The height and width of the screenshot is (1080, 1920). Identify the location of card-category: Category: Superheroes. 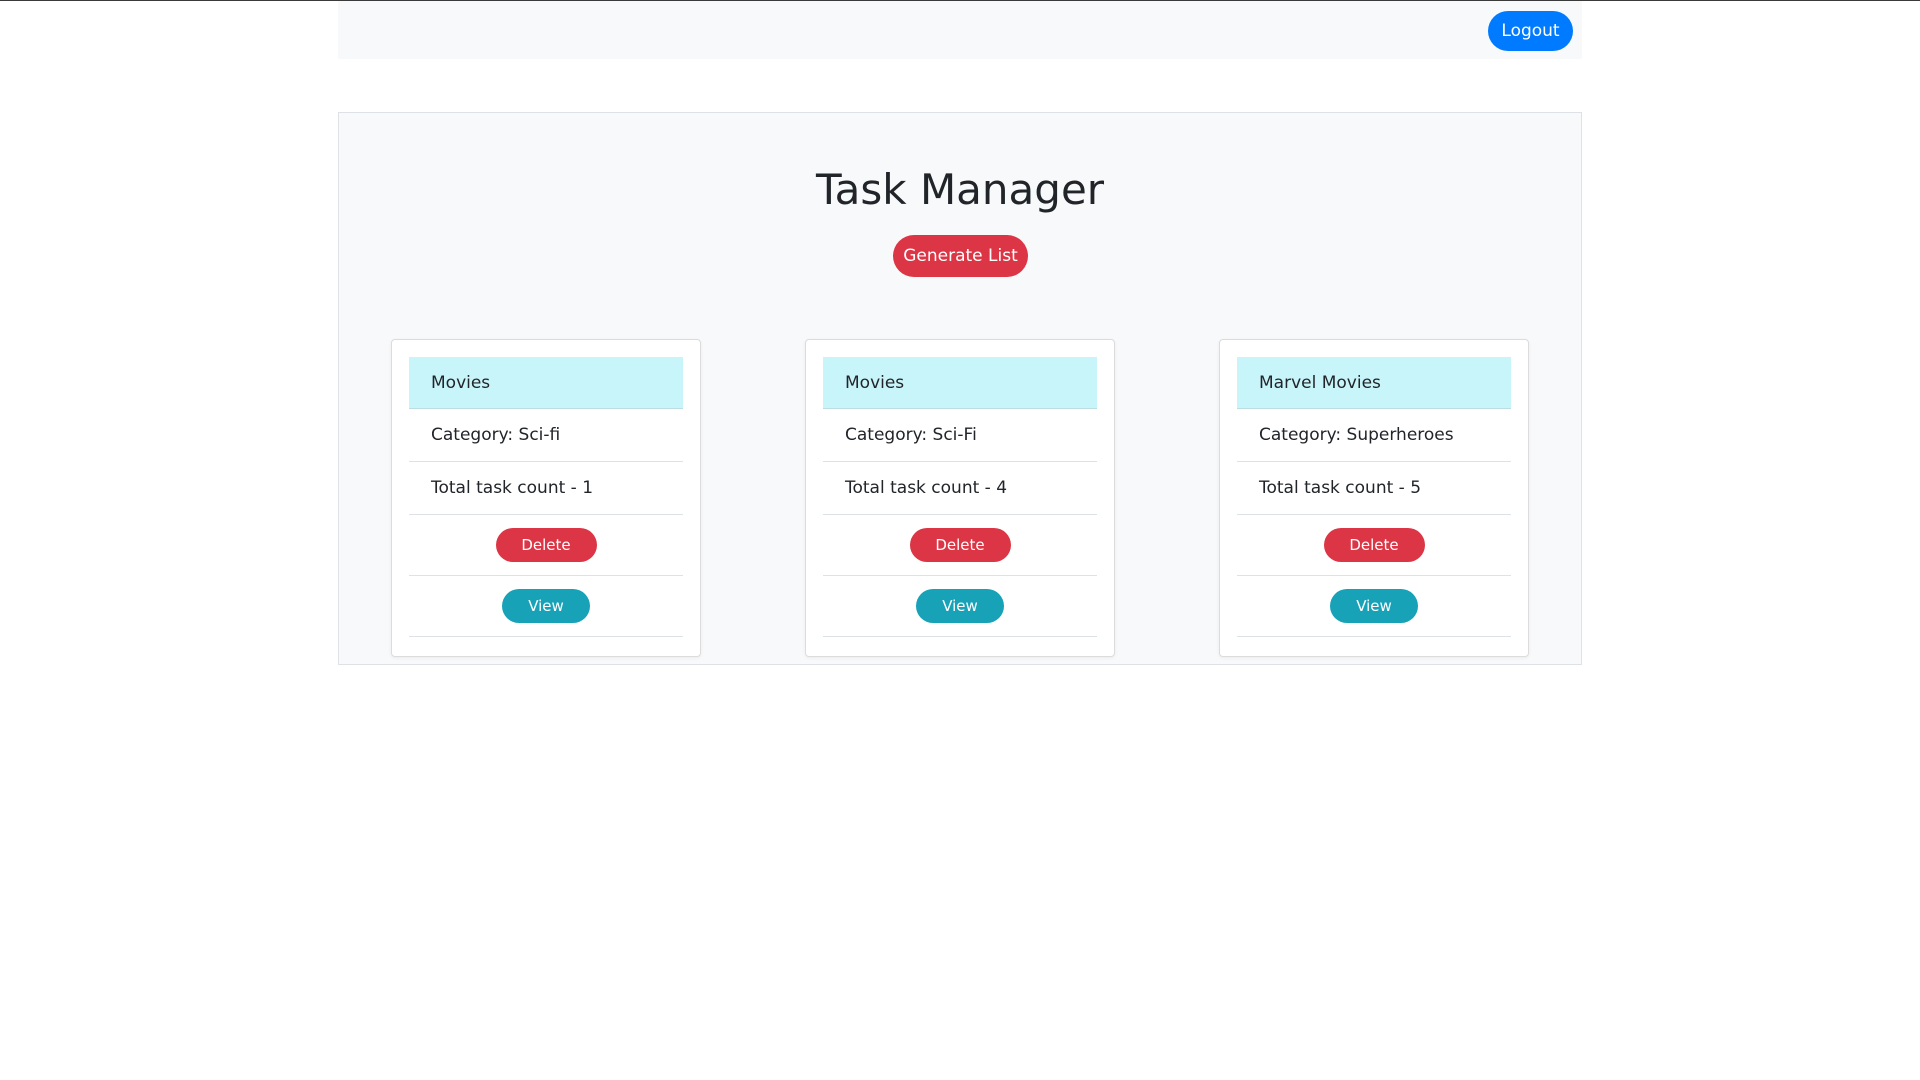
(1374, 435).